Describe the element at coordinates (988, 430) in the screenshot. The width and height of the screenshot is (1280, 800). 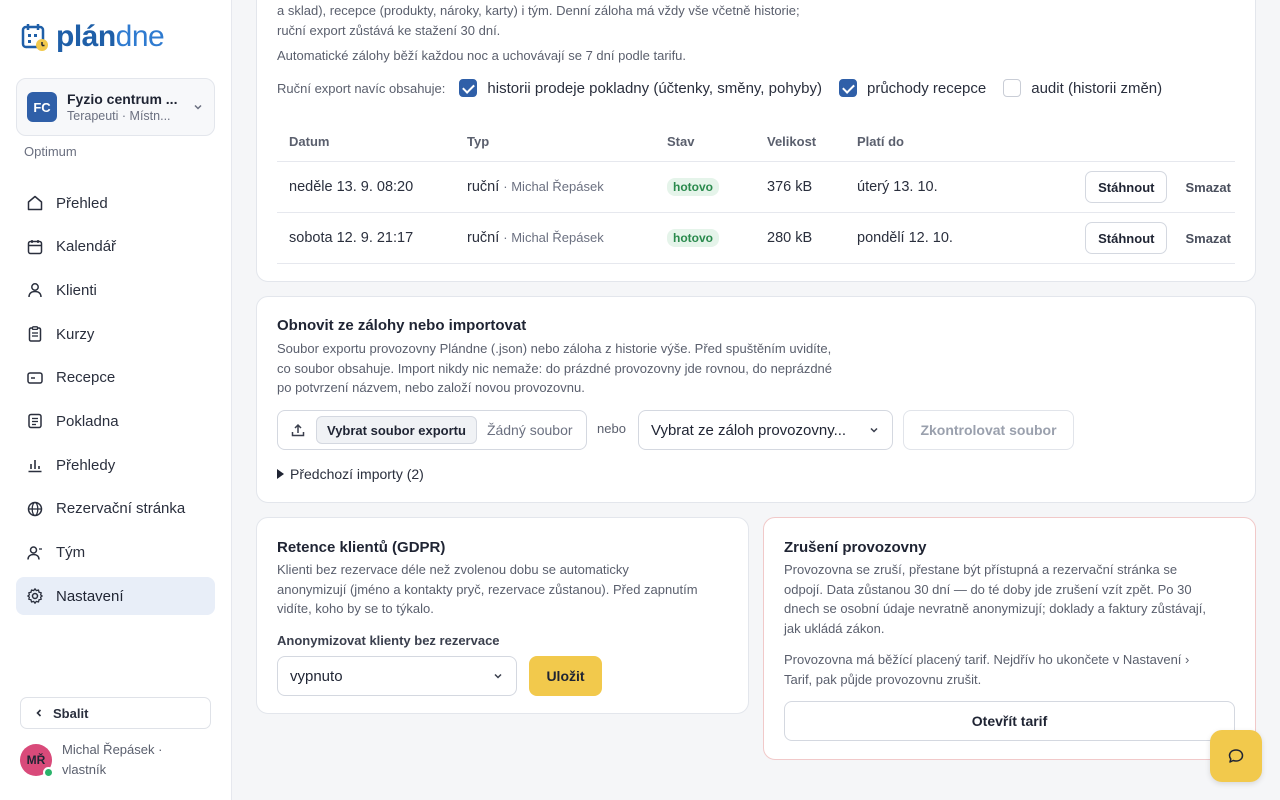
I see `check-file-button: Zkontrolovat soubor` at that location.